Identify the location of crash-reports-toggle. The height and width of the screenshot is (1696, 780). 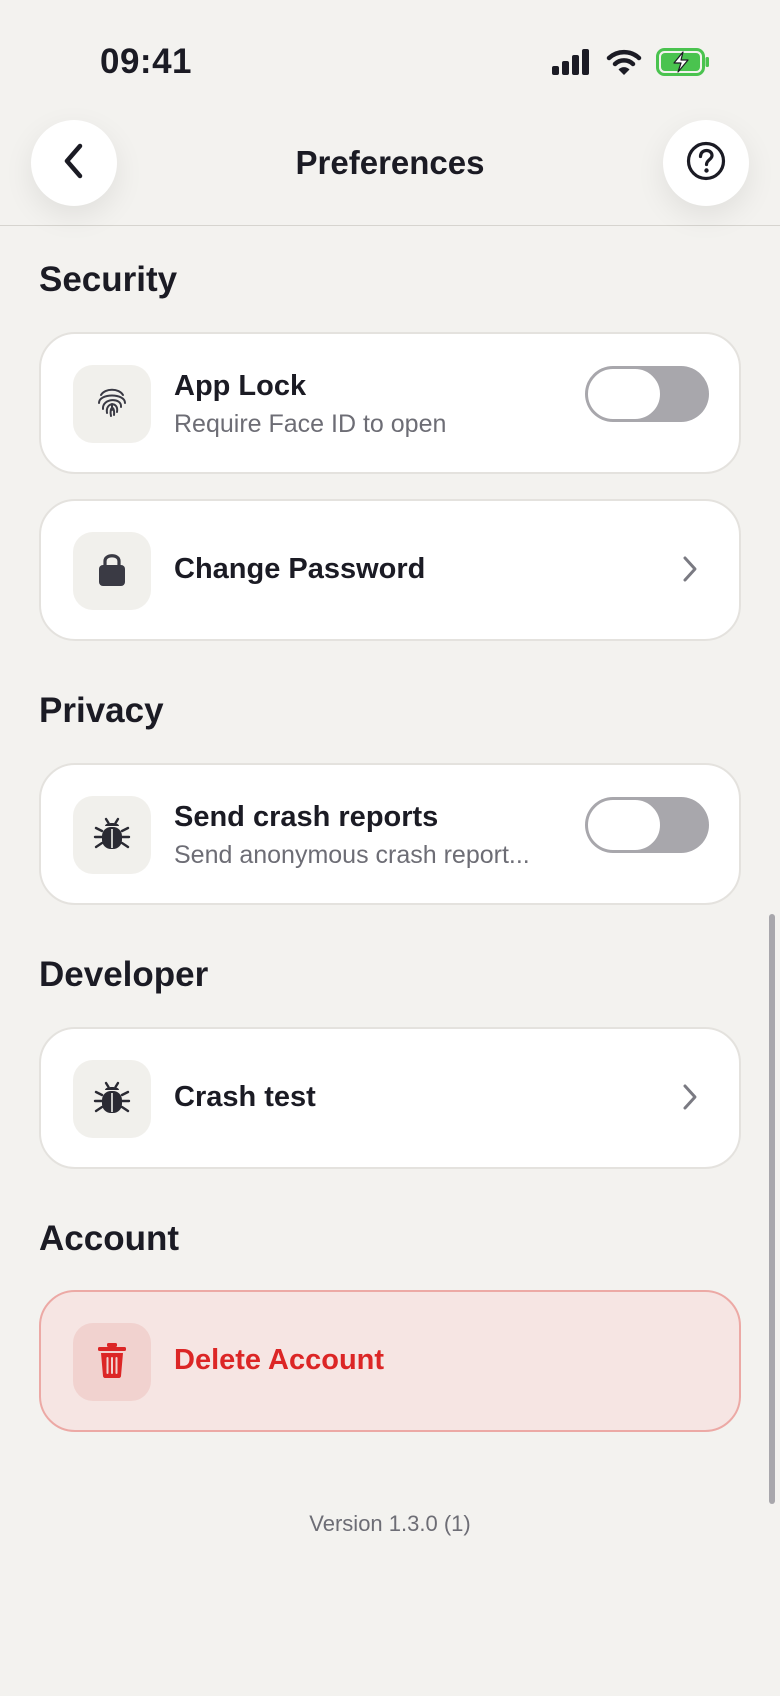
(647, 825).